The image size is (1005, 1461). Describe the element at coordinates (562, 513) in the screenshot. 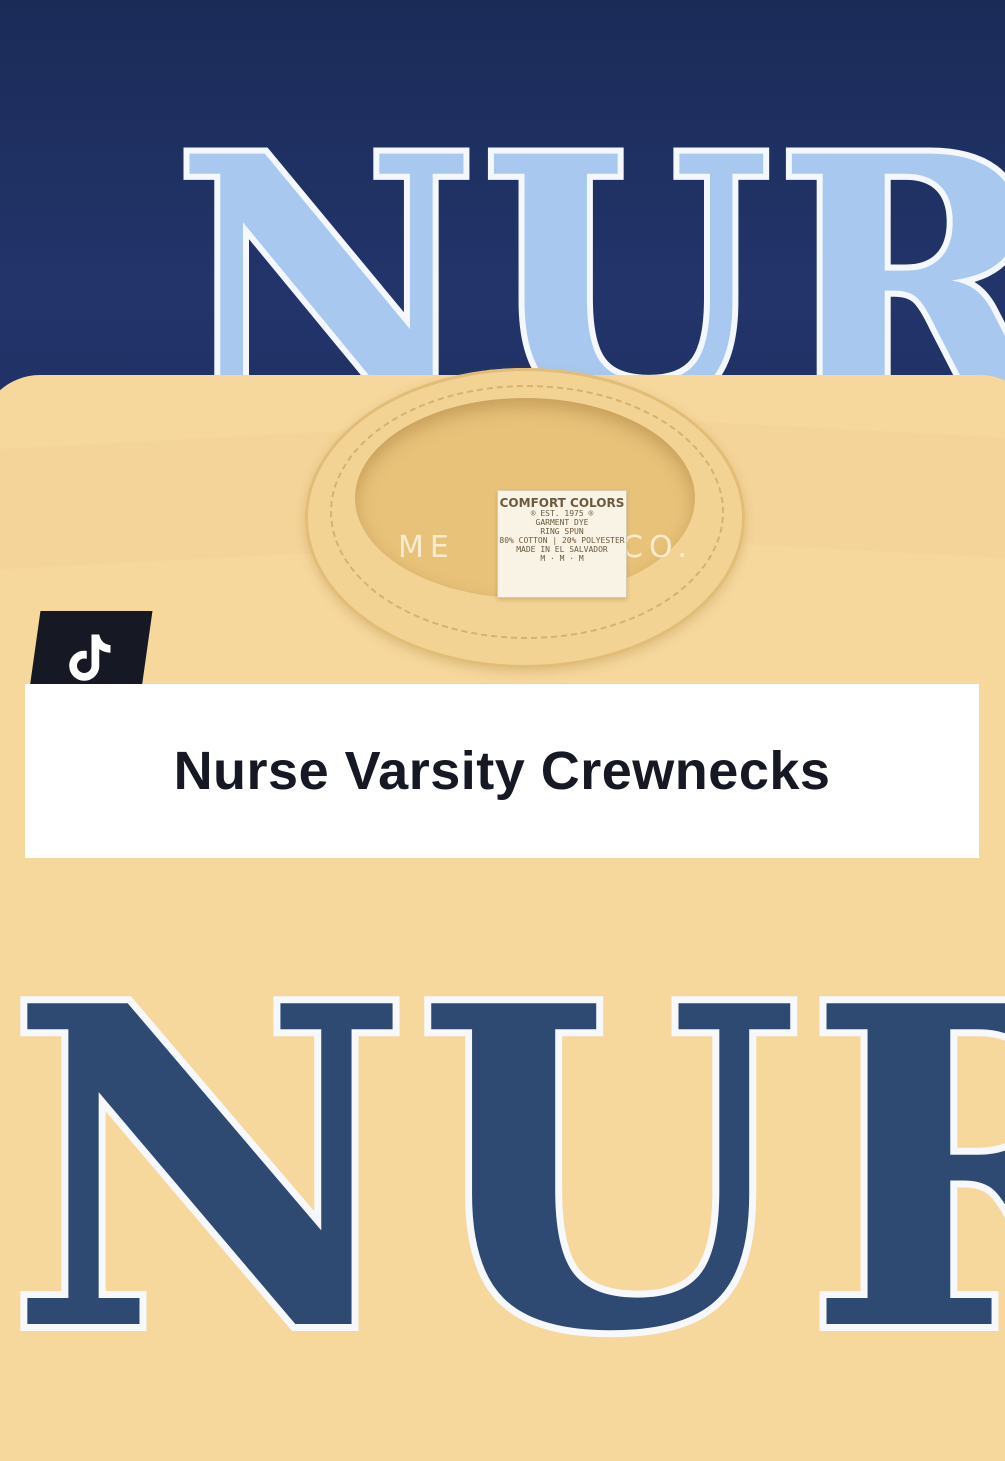

I see `label-line: ® EST. 1975 ®` at that location.